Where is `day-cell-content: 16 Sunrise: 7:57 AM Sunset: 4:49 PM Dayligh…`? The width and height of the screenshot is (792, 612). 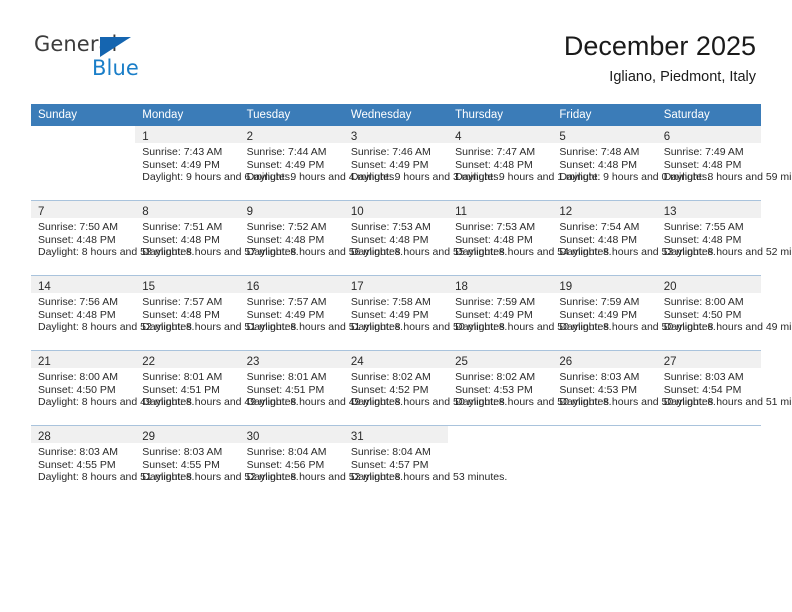 day-cell-content: 16 Sunrise: 7:57 AM Sunset: 4:49 PM Dayligh… is located at coordinates (321, 313).